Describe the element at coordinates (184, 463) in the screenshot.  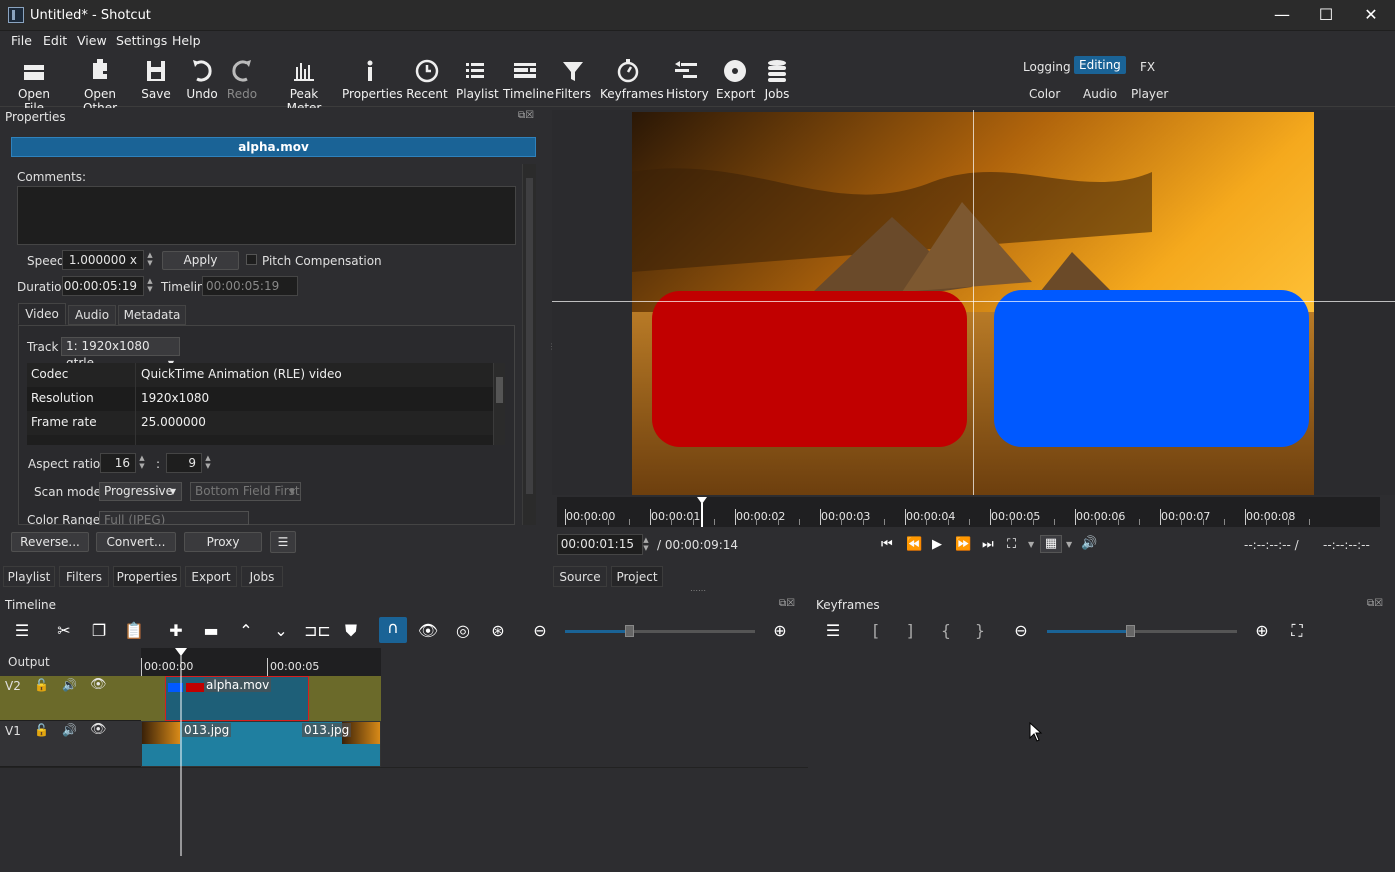
I see `aspect-height-input: 9` at that location.